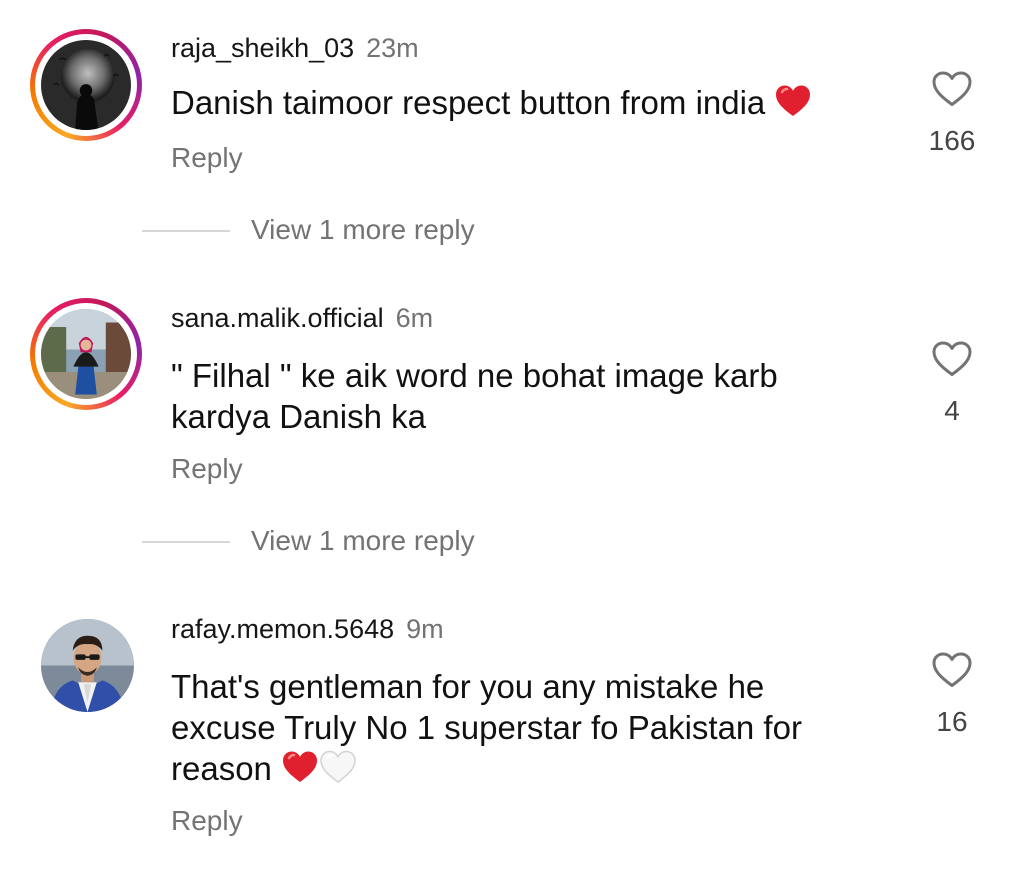  Describe the element at coordinates (952, 114) in the screenshot. I see `like-control: 166` at that location.